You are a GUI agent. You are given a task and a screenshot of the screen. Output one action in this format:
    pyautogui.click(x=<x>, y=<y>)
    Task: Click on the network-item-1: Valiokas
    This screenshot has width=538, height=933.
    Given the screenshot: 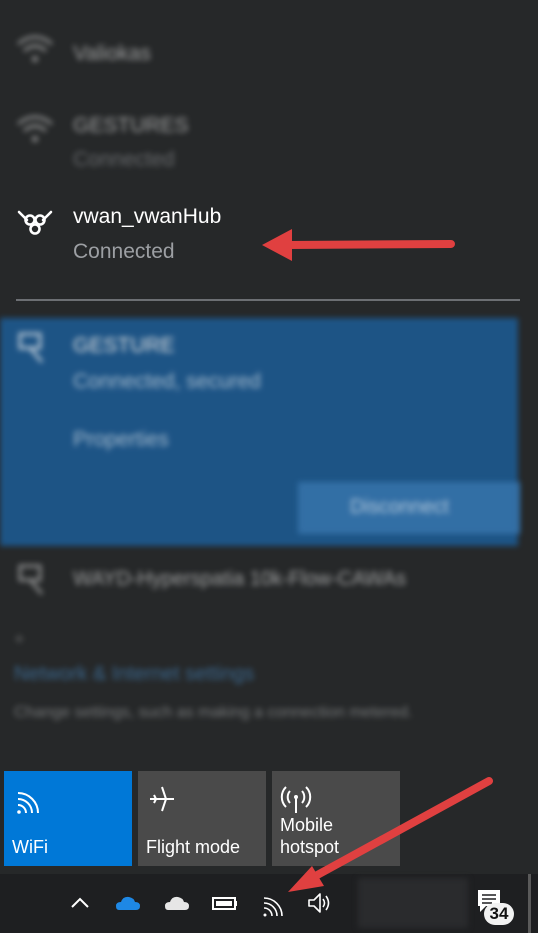 What is the action you would take?
    pyautogui.click(x=269, y=55)
    